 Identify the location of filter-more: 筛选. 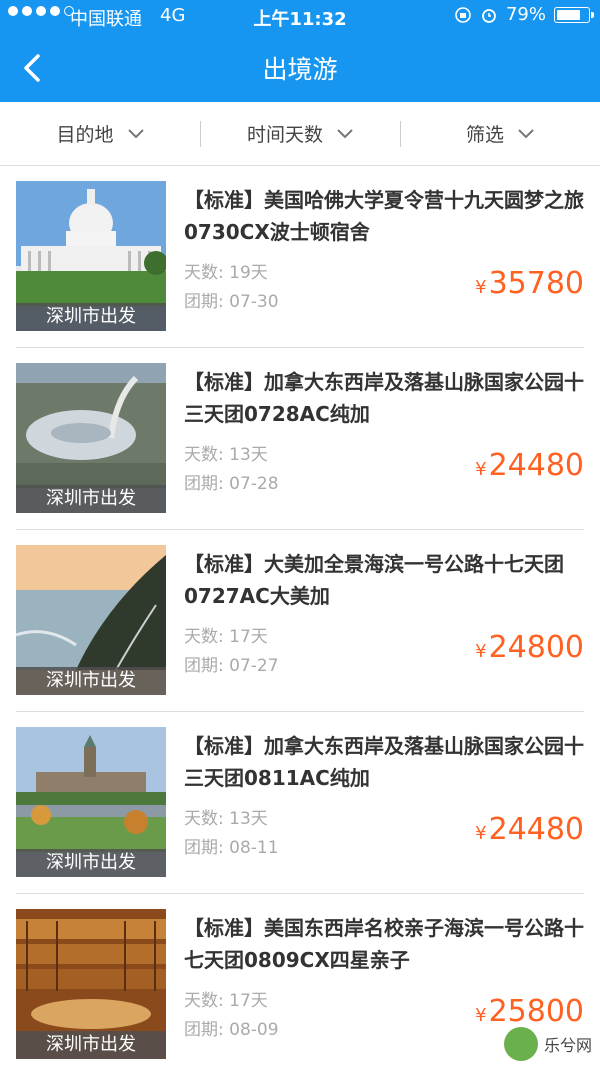
(500, 133).